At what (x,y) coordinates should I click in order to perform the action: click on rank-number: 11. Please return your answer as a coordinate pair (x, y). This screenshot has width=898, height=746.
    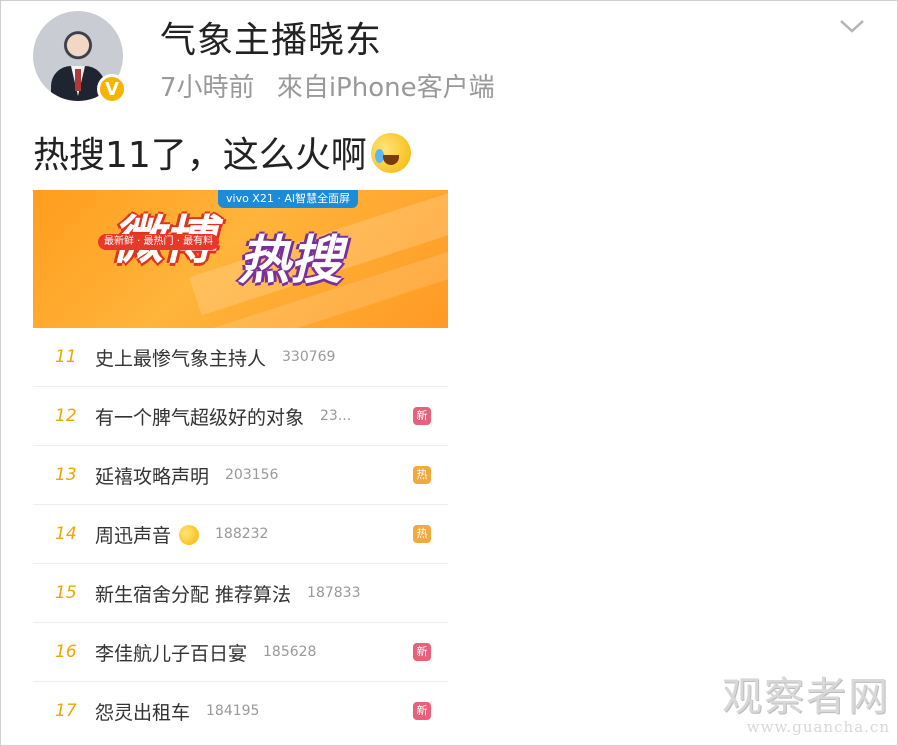
    Looking at the image, I should click on (66, 357).